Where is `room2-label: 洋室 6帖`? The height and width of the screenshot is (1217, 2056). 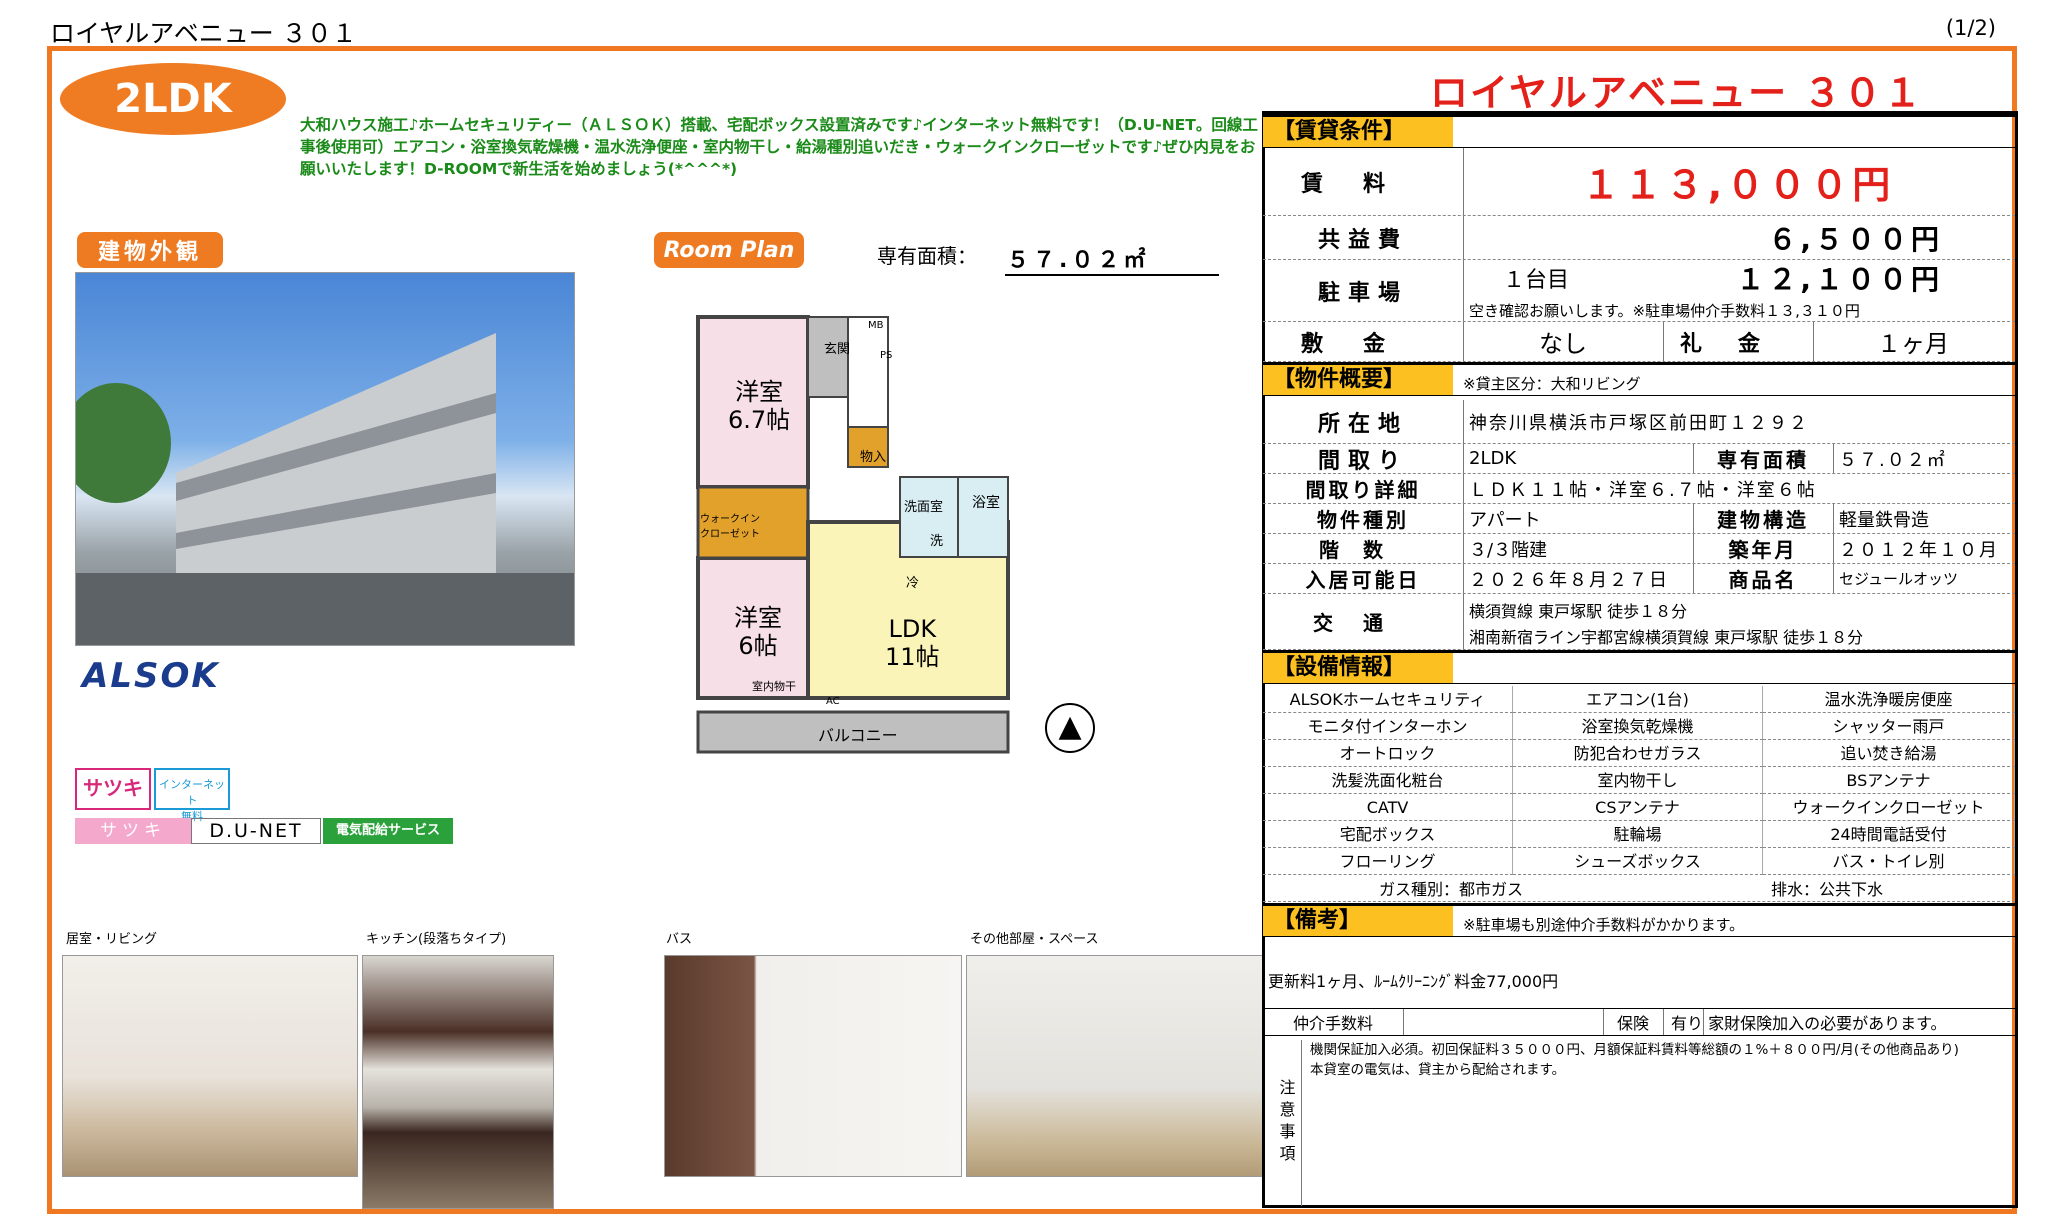
room2-label: 洋室 6帖 is located at coordinates (758, 632).